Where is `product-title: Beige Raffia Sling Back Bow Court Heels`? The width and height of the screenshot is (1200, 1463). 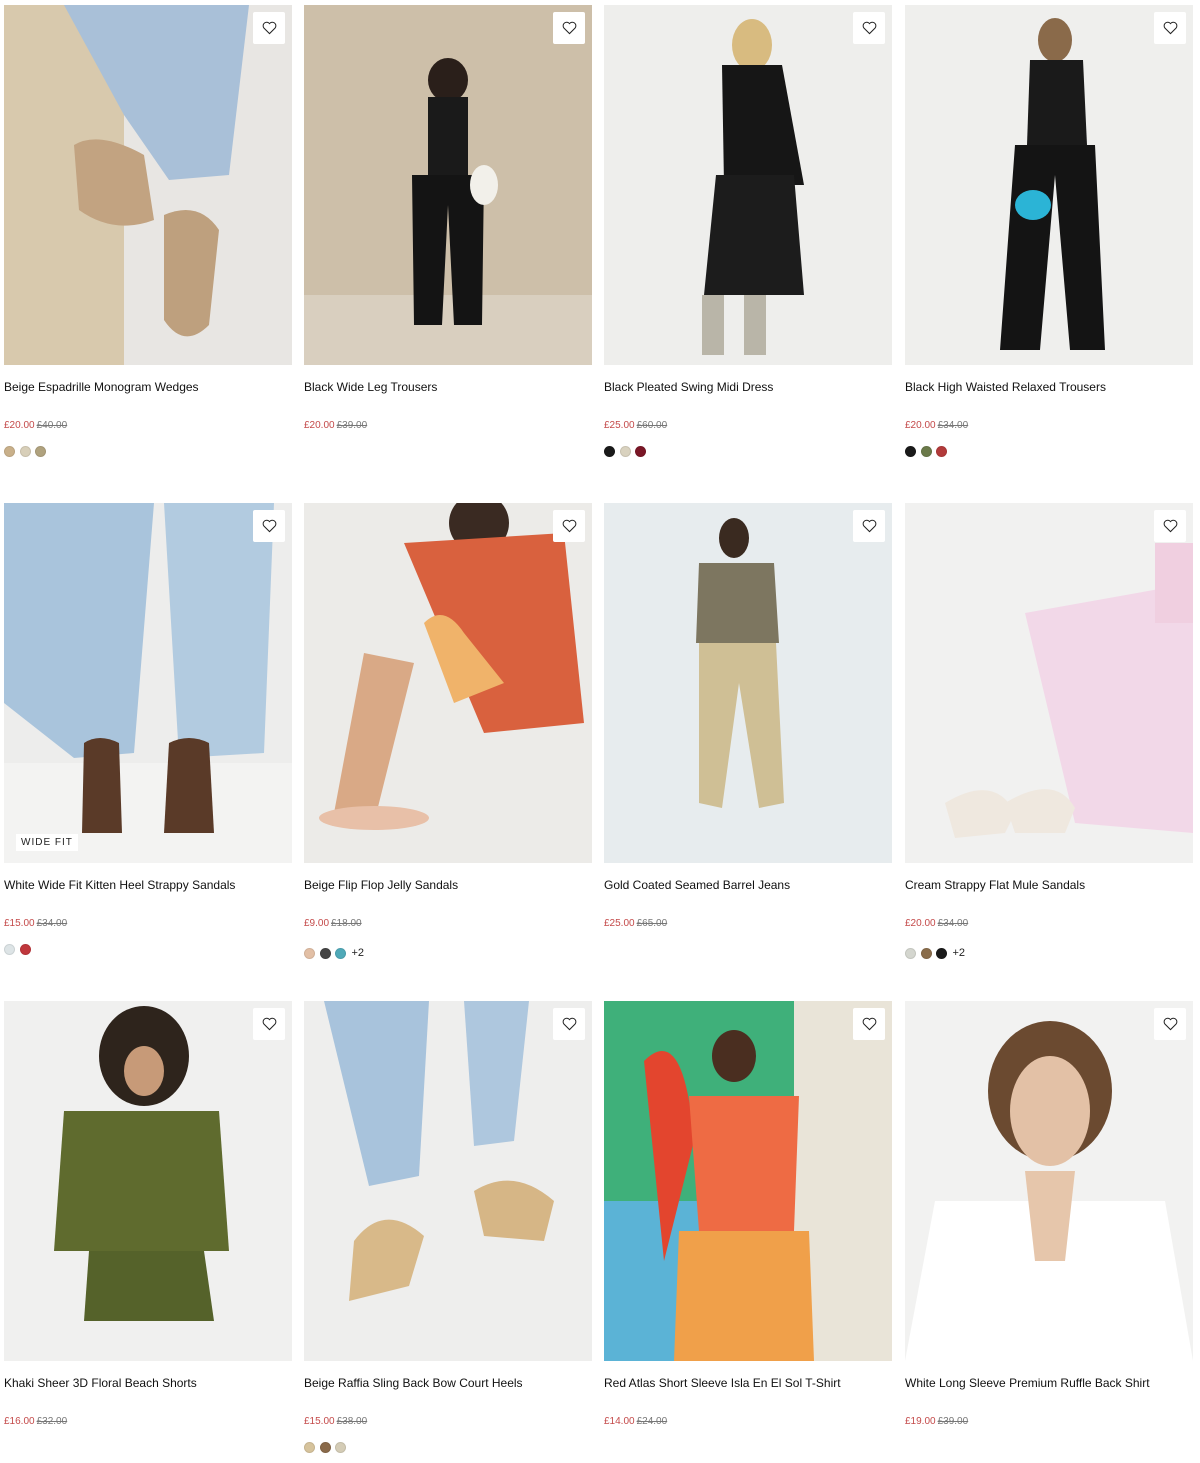
product-title: Beige Raffia Sling Back Bow Court Heels is located at coordinates (448, 1383).